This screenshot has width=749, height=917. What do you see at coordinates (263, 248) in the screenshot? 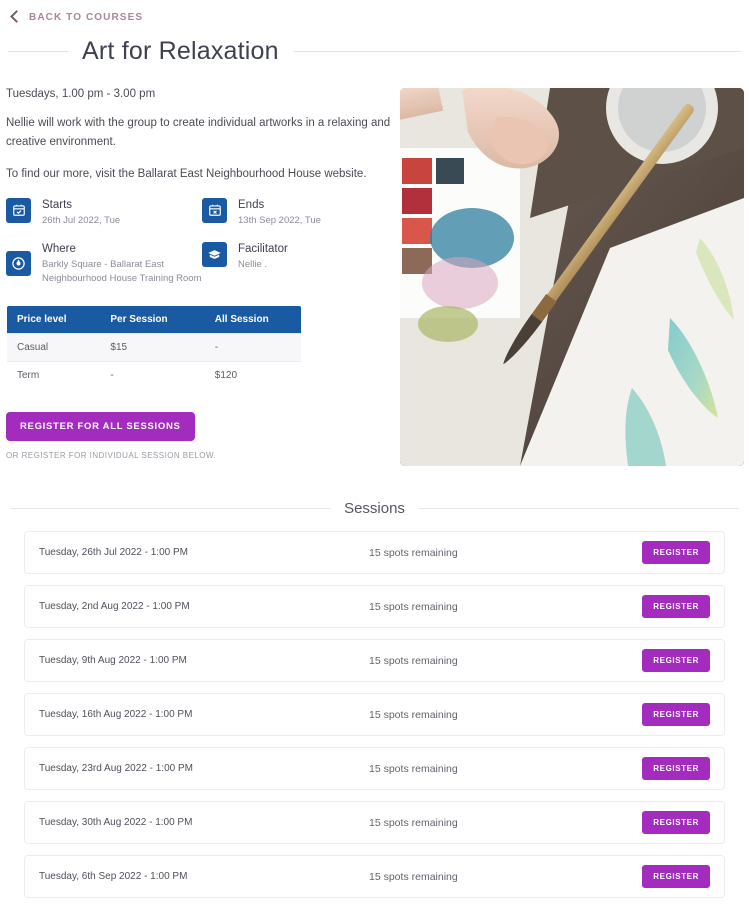
I see `info-label-facilitator: Facilitator` at bounding box center [263, 248].